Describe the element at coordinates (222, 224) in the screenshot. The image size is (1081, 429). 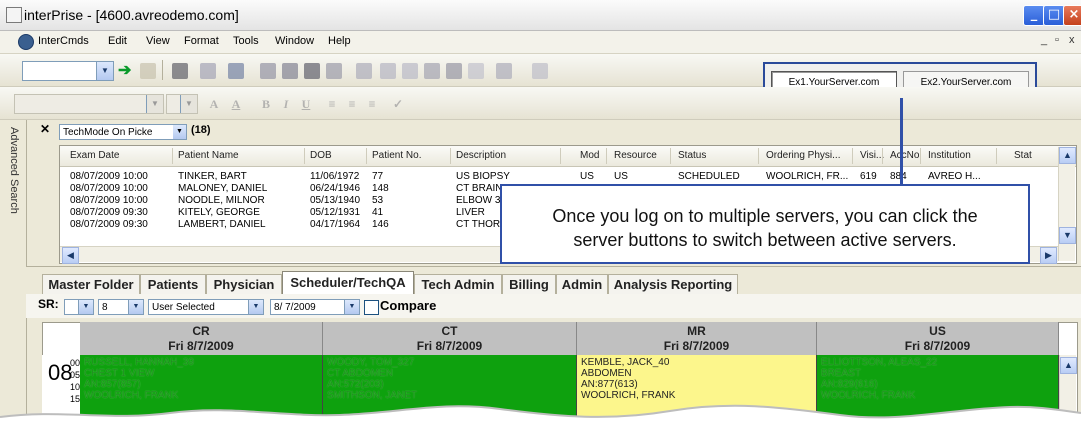
I see `cell: LAMBERT, DANIEL` at that location.